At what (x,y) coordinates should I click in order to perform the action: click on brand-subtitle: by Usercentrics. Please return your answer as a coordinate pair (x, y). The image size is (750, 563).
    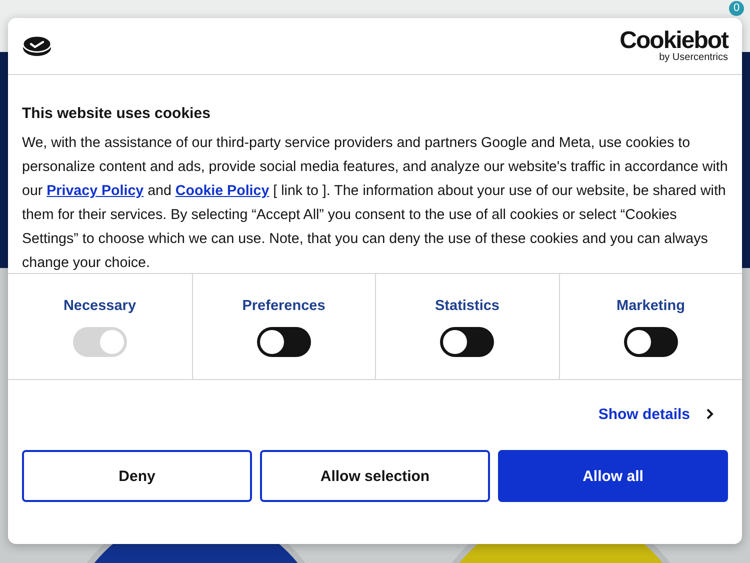
    Looking at the image, I should click on (693, 57).